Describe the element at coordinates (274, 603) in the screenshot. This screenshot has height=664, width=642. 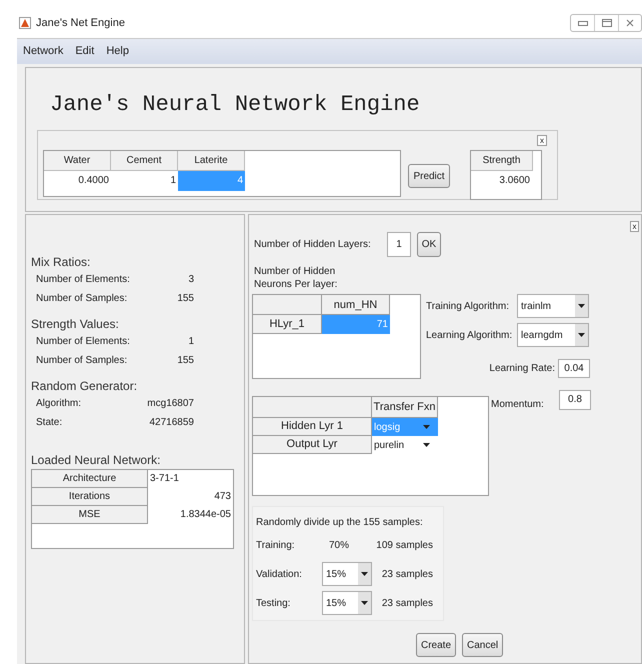
I see `field-label: Testing:` at that location.